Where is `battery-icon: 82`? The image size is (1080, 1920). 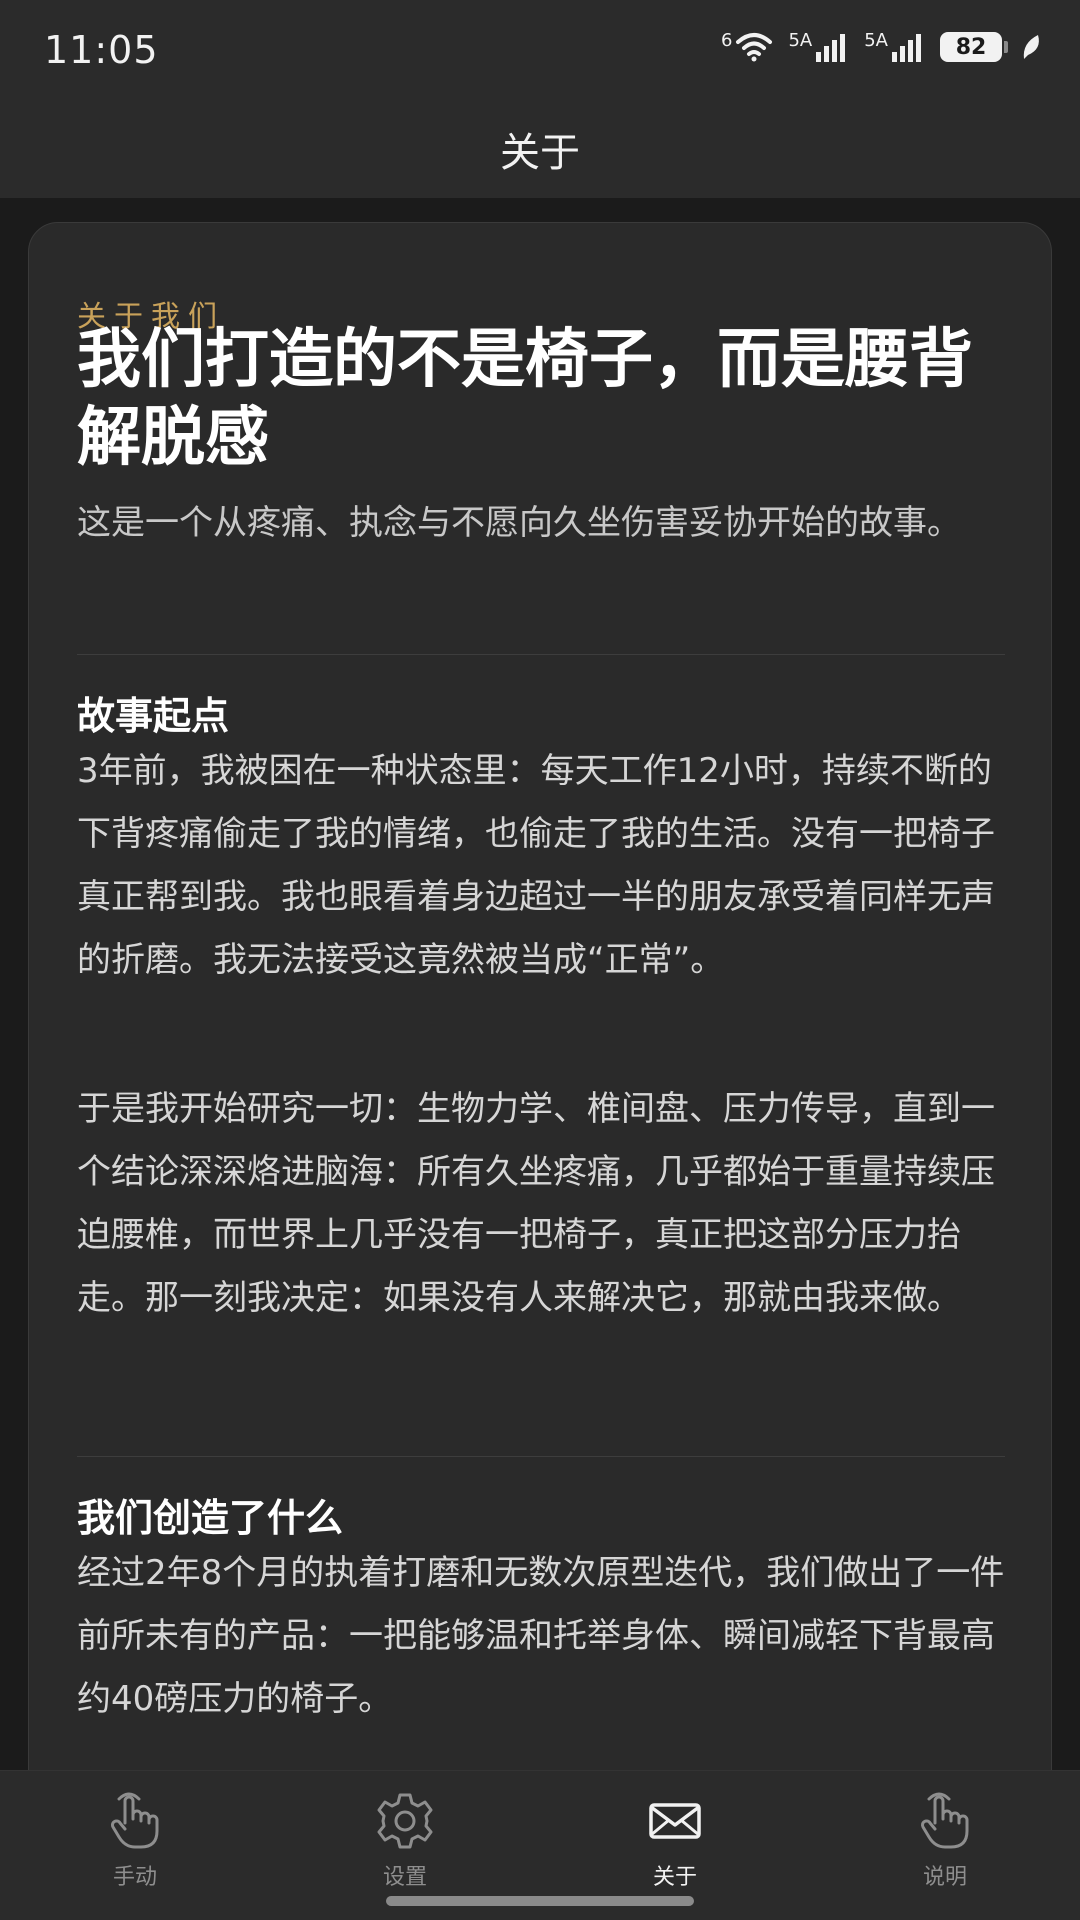
battery-icon: 82 is located at coordinates (974, 47).